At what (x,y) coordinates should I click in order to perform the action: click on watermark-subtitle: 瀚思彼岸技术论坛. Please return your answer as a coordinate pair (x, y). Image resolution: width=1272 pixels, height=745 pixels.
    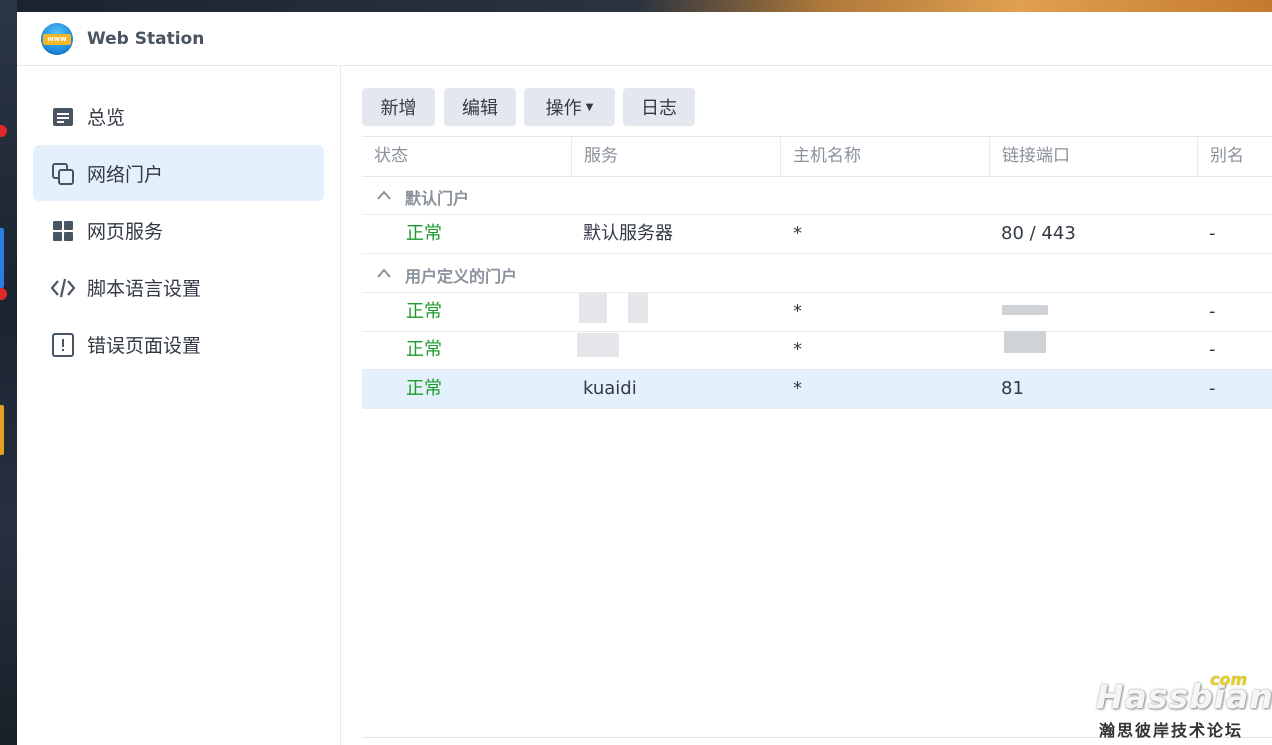
    Looking at the image, I should click on (1171, 730).